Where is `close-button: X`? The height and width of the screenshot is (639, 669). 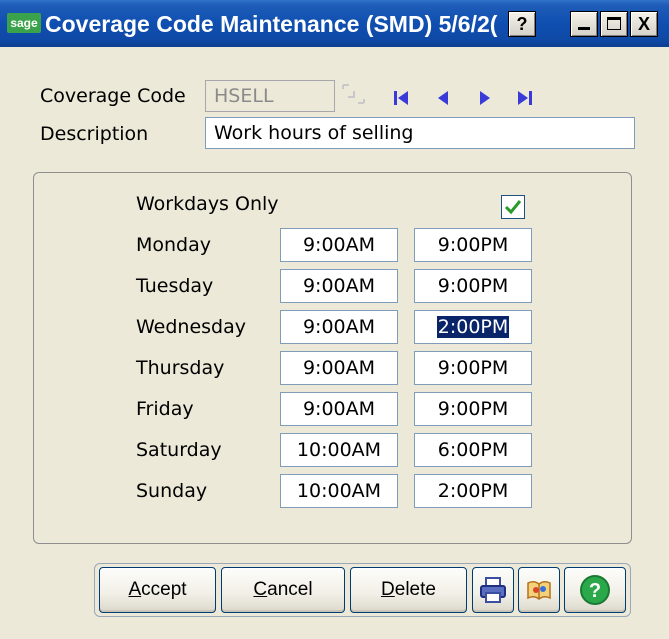 close-button: X is located at coordinates (644, 24).